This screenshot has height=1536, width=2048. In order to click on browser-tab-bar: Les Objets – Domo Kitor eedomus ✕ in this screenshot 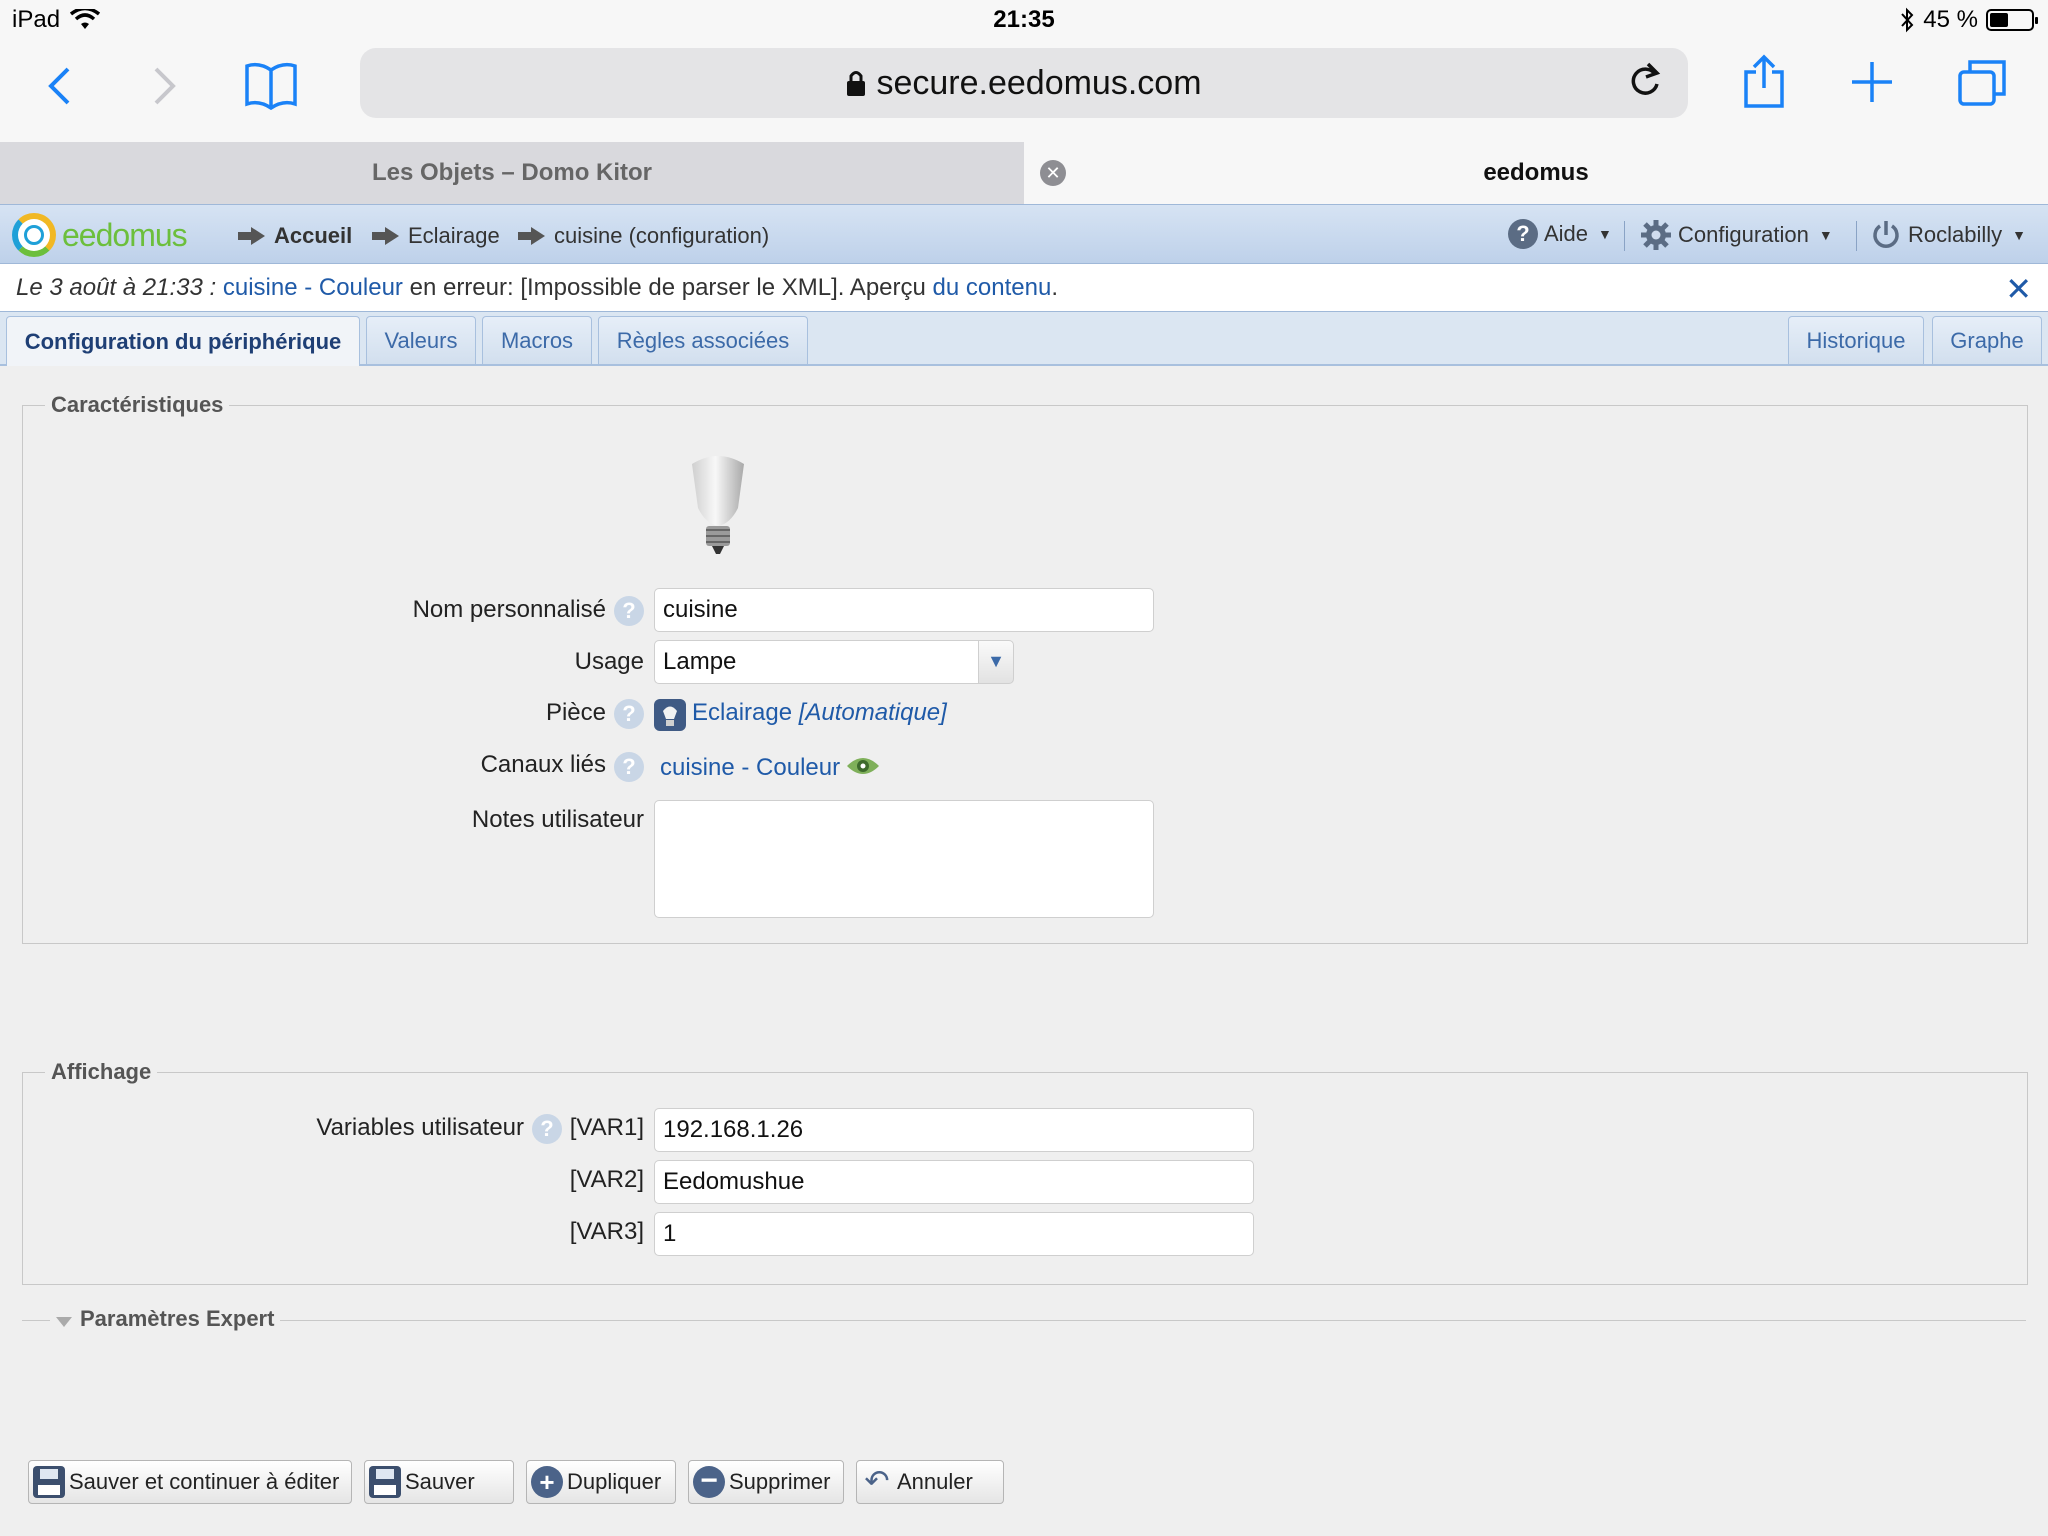, I will do `click(1024, 173)`.